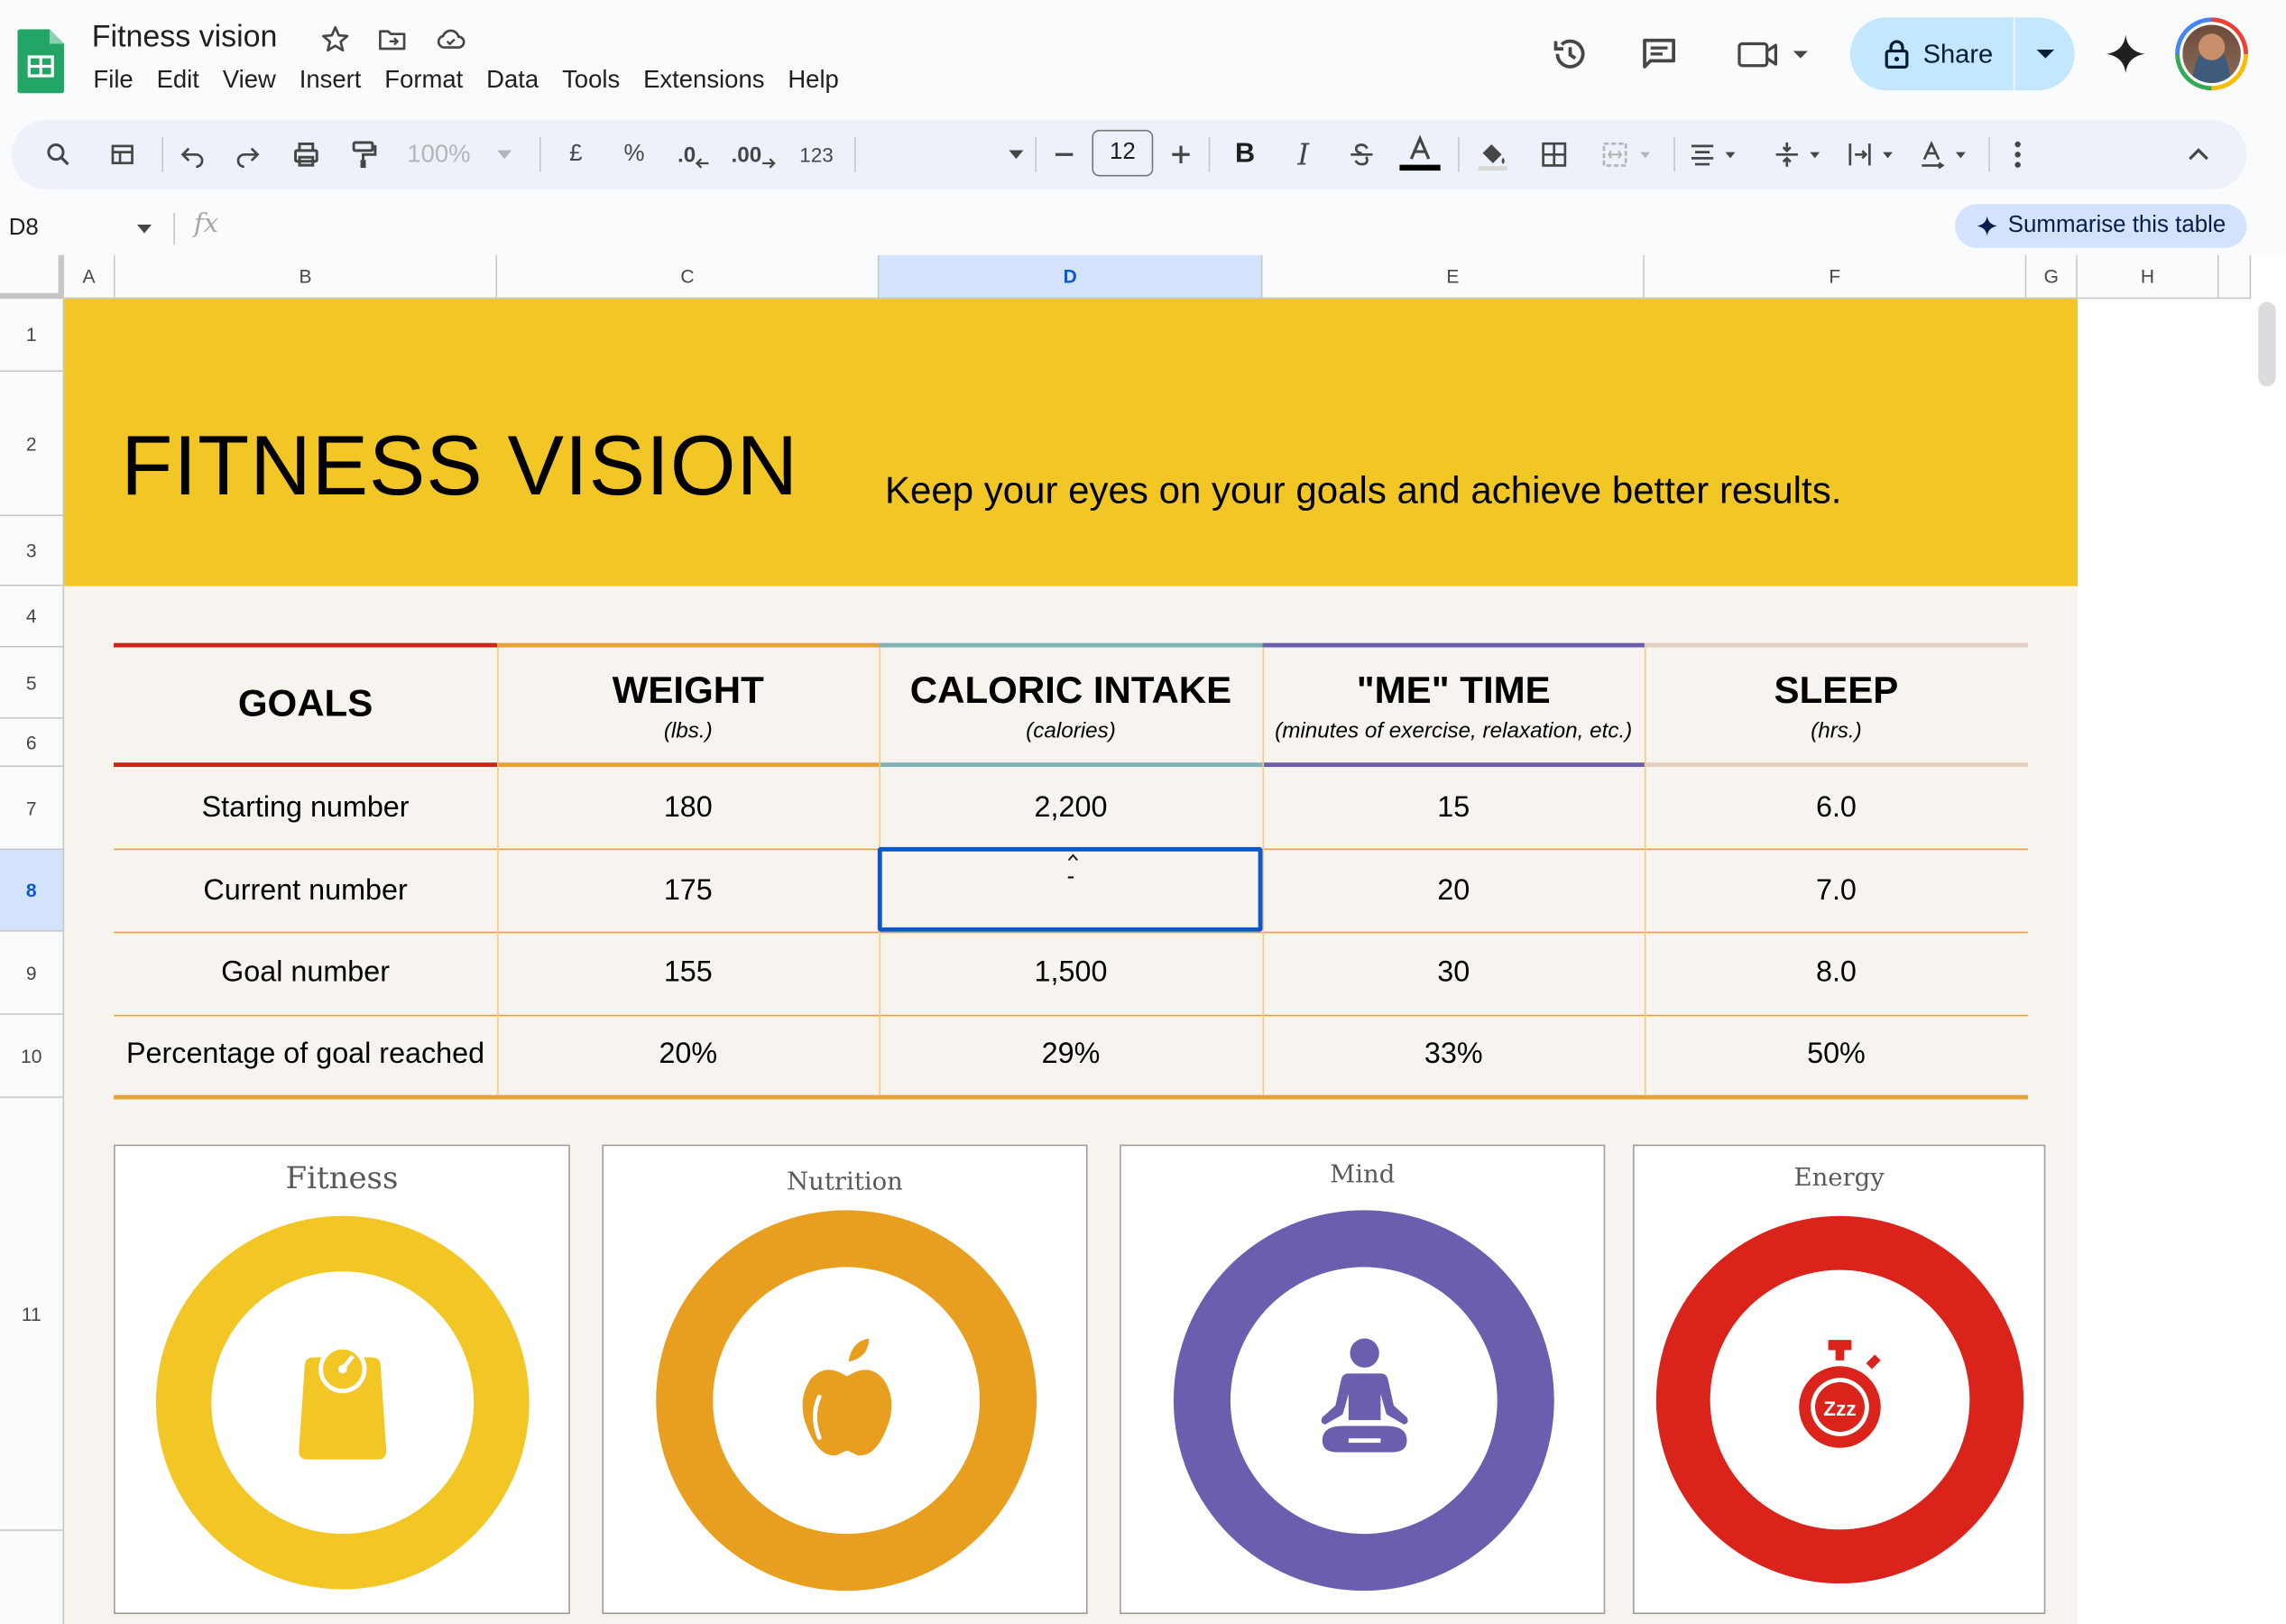  I want to click on merge-cells-icon, so click(1627, 155).